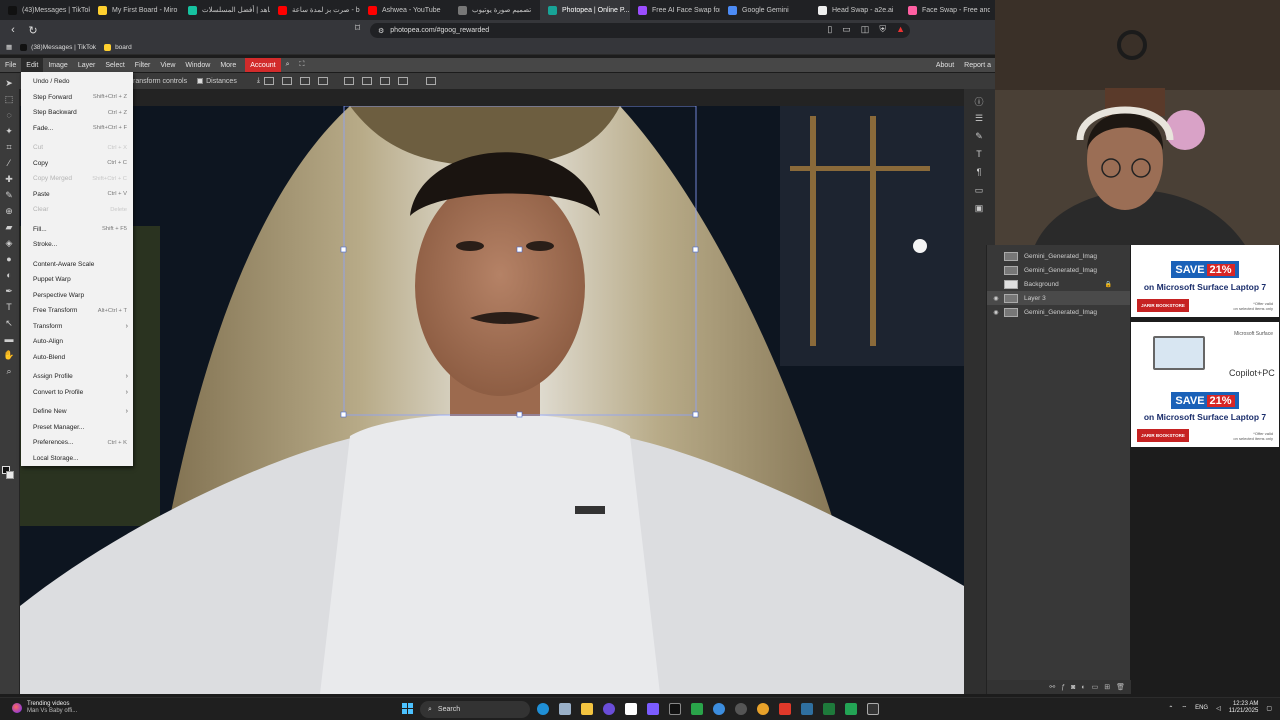  Describe the element at coordinates (979, 209) in the screenshot. I see `image-panel-icon: ▣` at that location.